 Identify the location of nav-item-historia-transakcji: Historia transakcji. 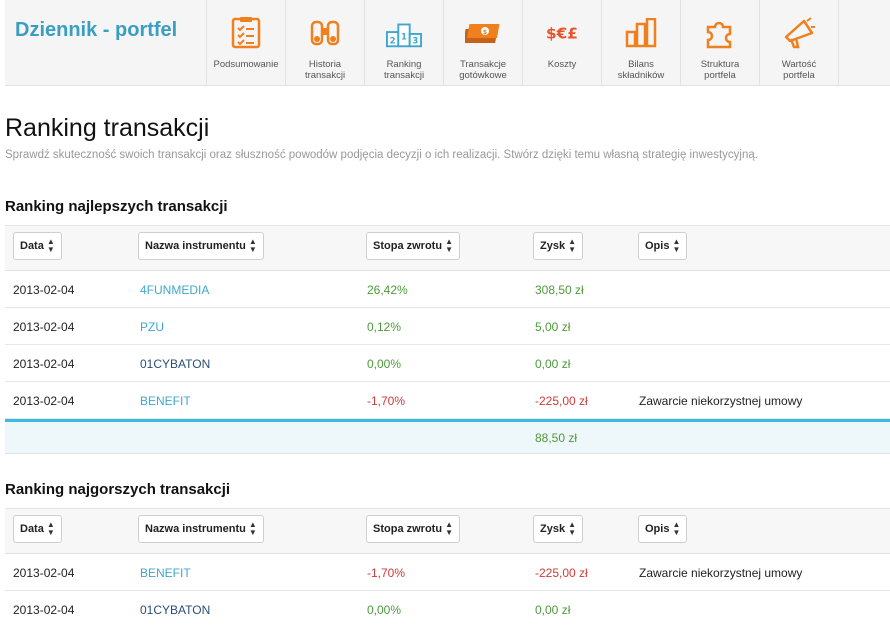
(325, 43).